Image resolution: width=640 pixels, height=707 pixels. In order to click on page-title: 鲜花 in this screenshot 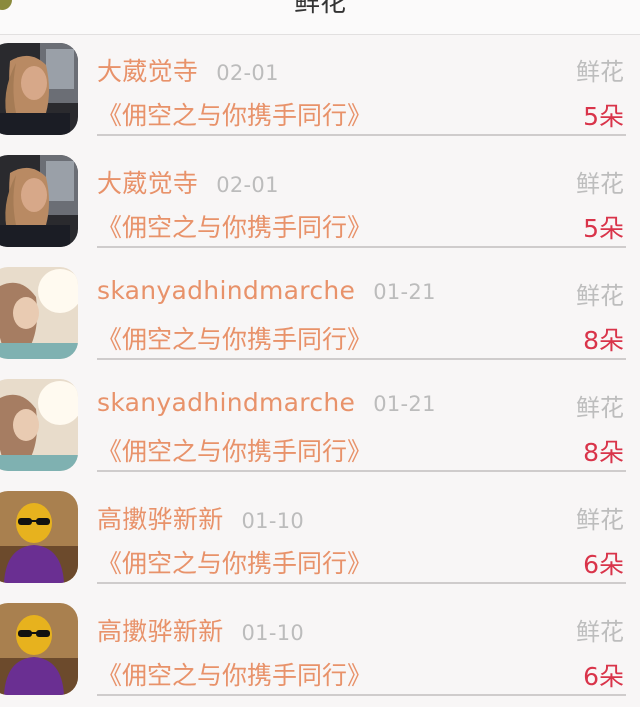, I will do `click(319, 9)`.